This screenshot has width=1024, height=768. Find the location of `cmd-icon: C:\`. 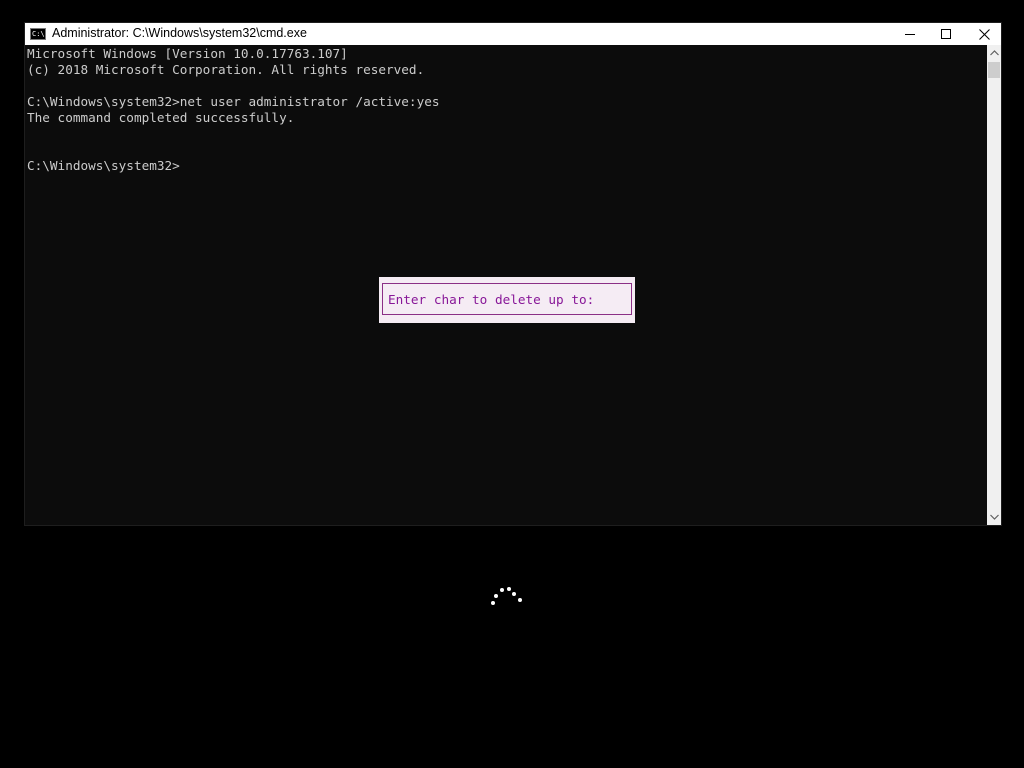

cmd-icon: C:\ is located at coordinates (38, 34).